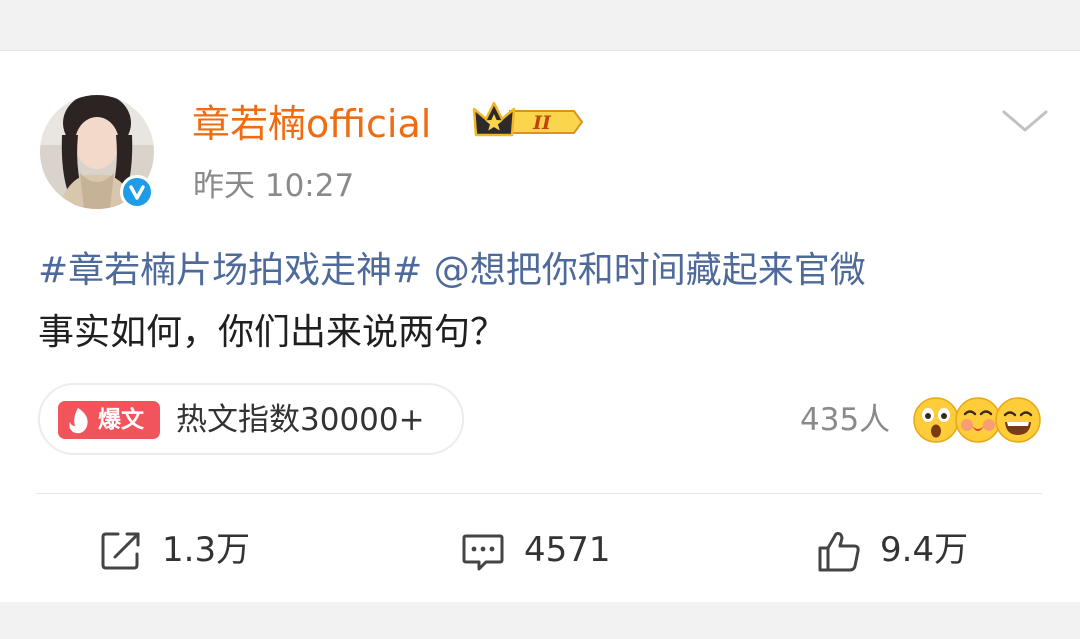 The image size is (1080, 639). What do you see at coordinates (272, 332) in the screenshot?
I see `post-body-text: 事实如何，你们出来说两句？` at bounding box center [272, 332].